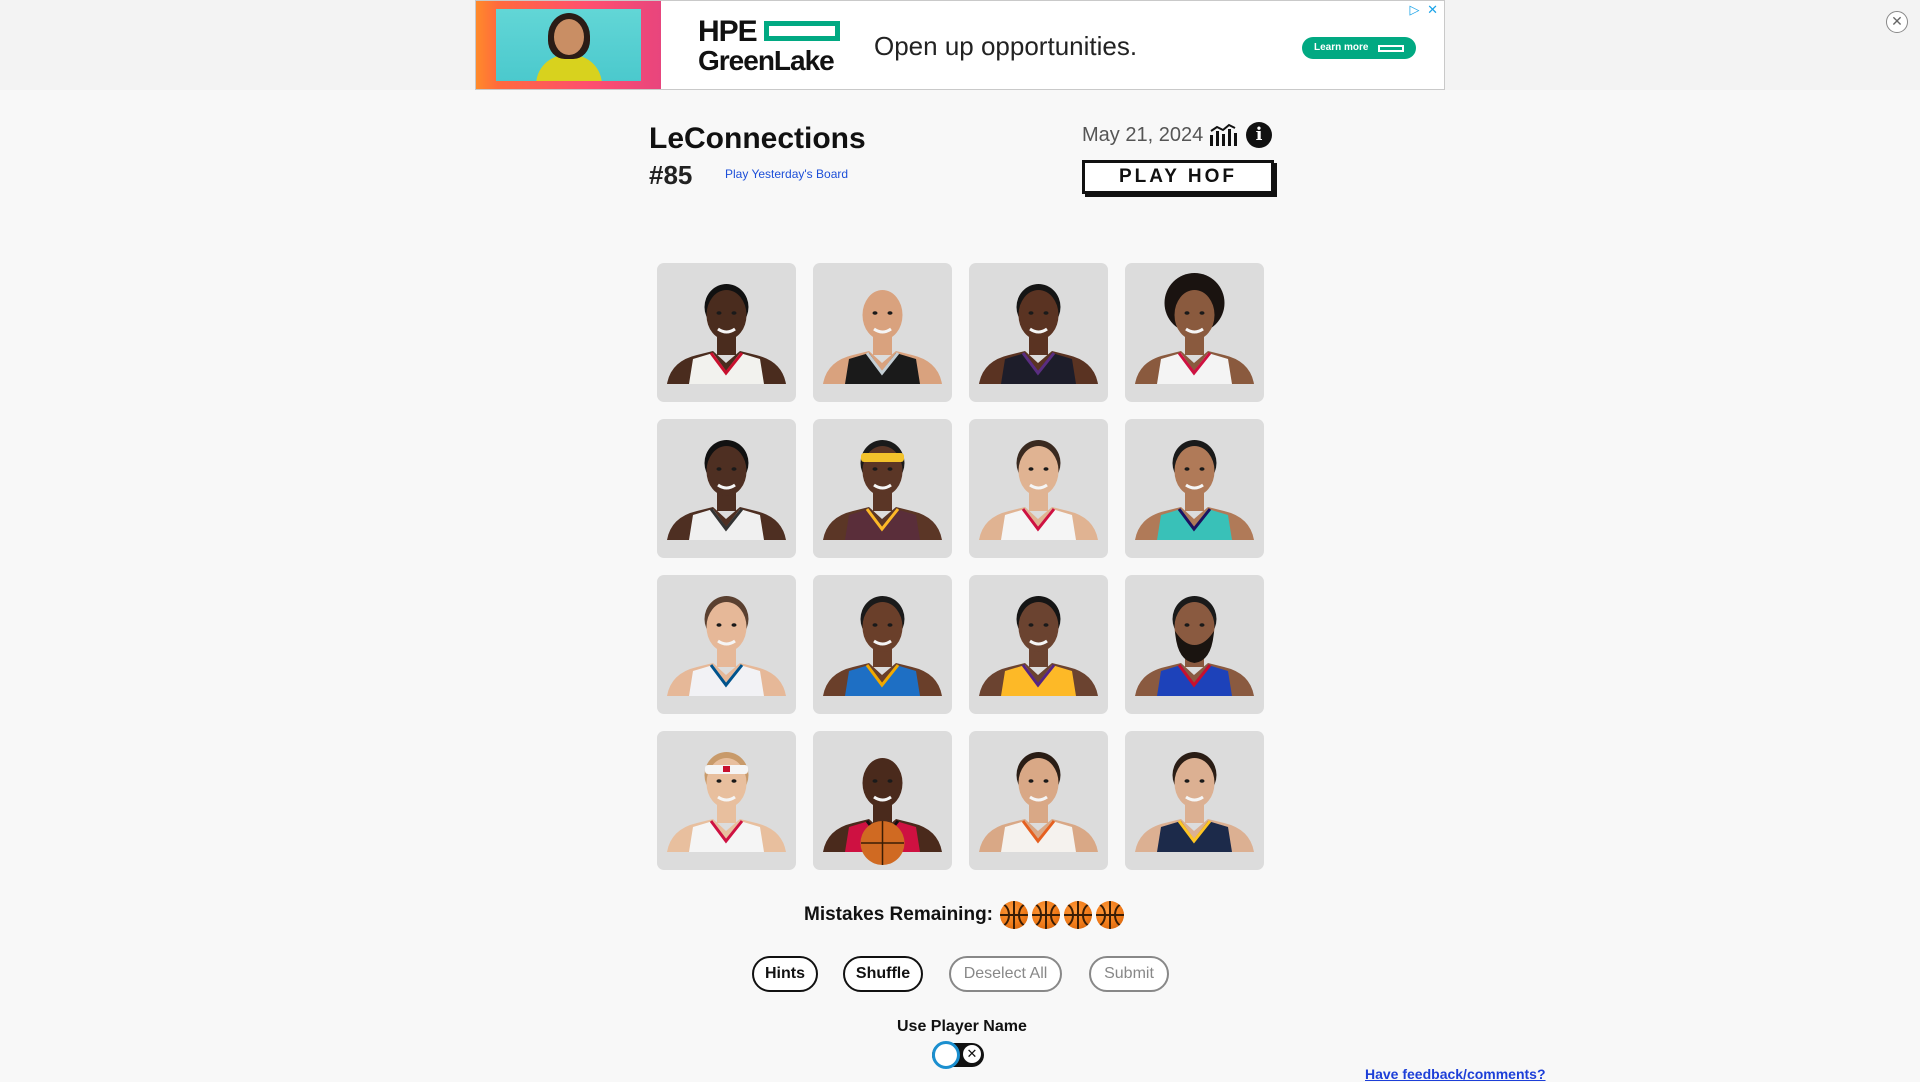 This screenshot has height=1082, width=1920. What do you see at coordinates (1259, 135) in the screenshot?
I see `info-icon: i` at bounding box center [1259, 135].